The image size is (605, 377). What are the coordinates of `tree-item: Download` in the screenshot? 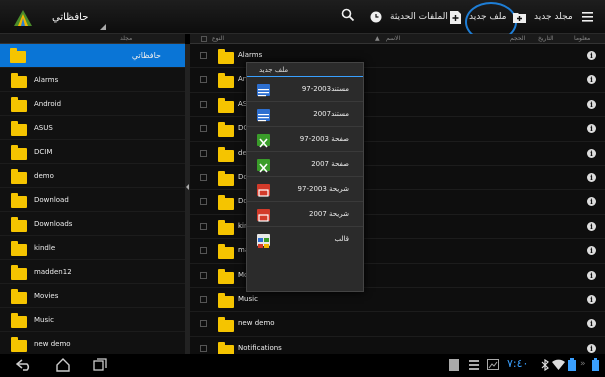 It's located at (92, 200).